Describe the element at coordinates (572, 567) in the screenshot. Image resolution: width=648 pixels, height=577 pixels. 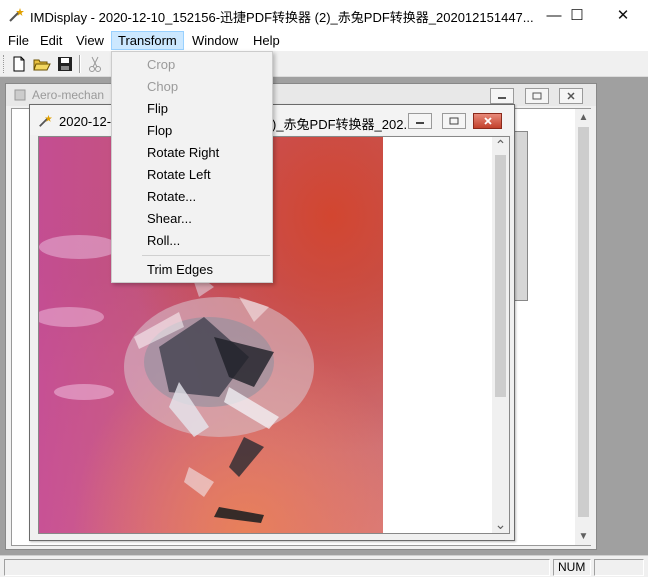
I see `num-lock-indicator: NUM` at that location.